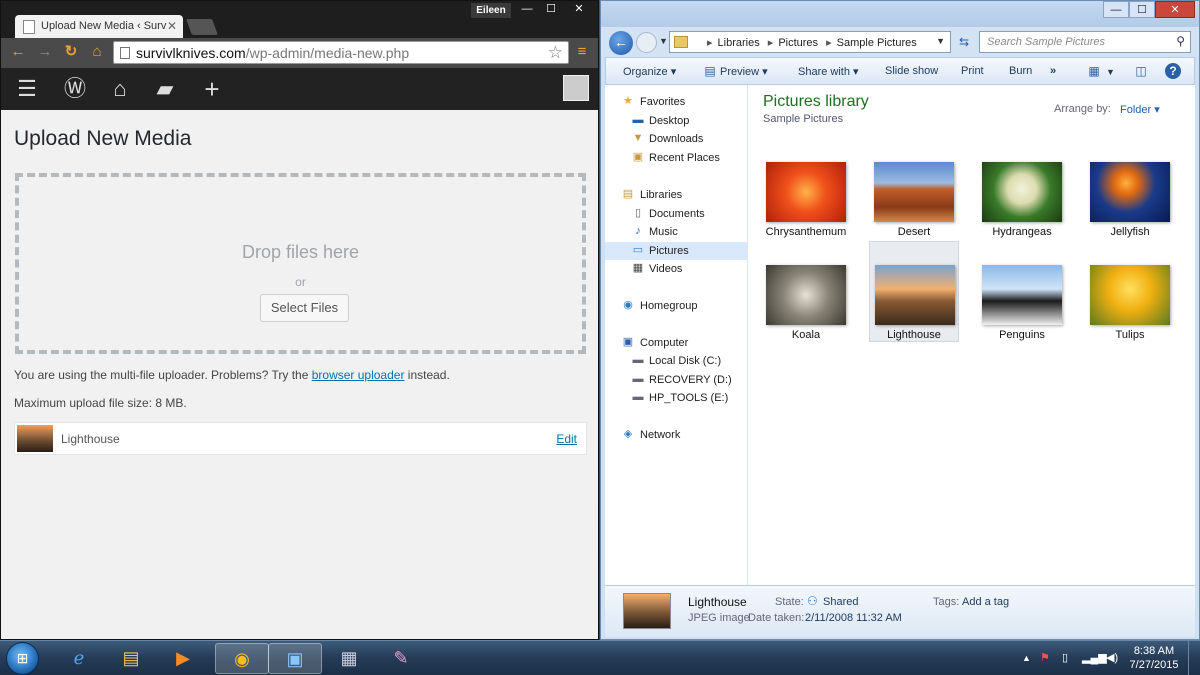  Describe the element at coordinates (841, 602) in the screenshot. I see `details-state-value: Shared` at that location.